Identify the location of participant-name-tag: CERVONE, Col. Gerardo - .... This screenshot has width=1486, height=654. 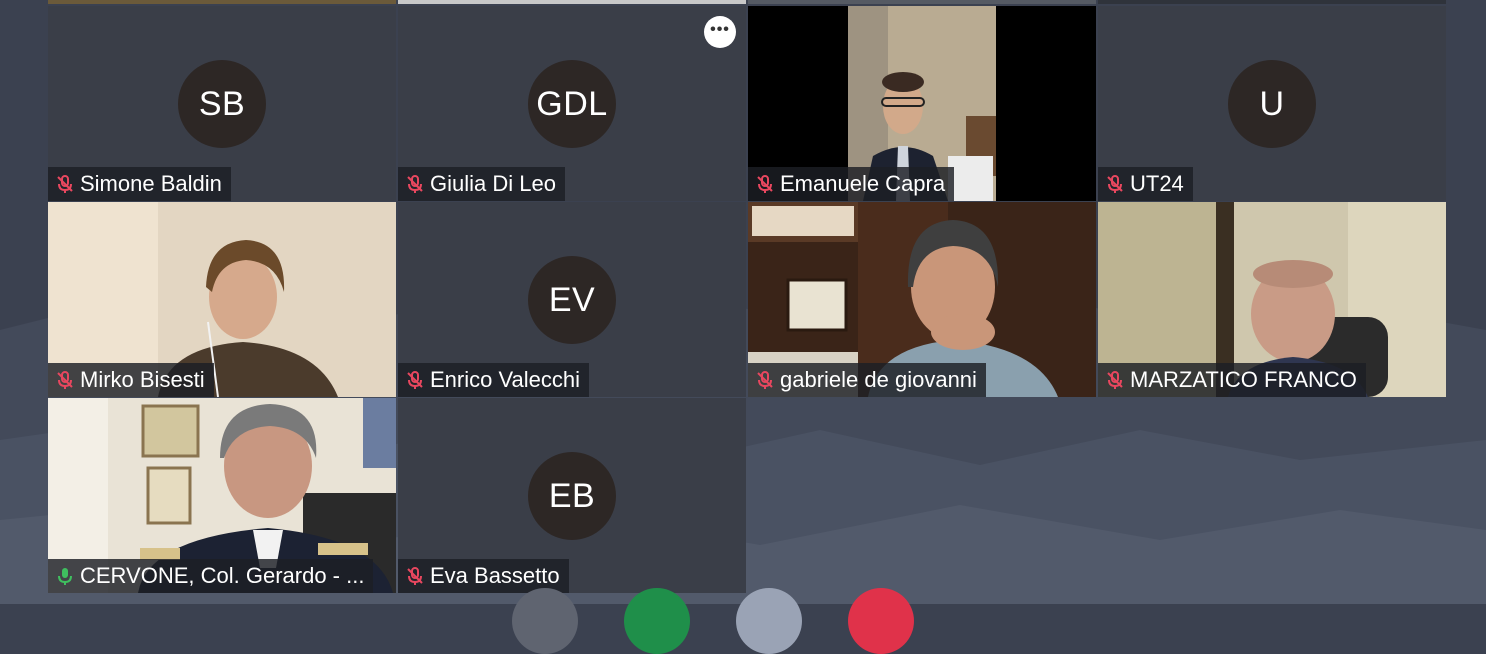
(211, 576).